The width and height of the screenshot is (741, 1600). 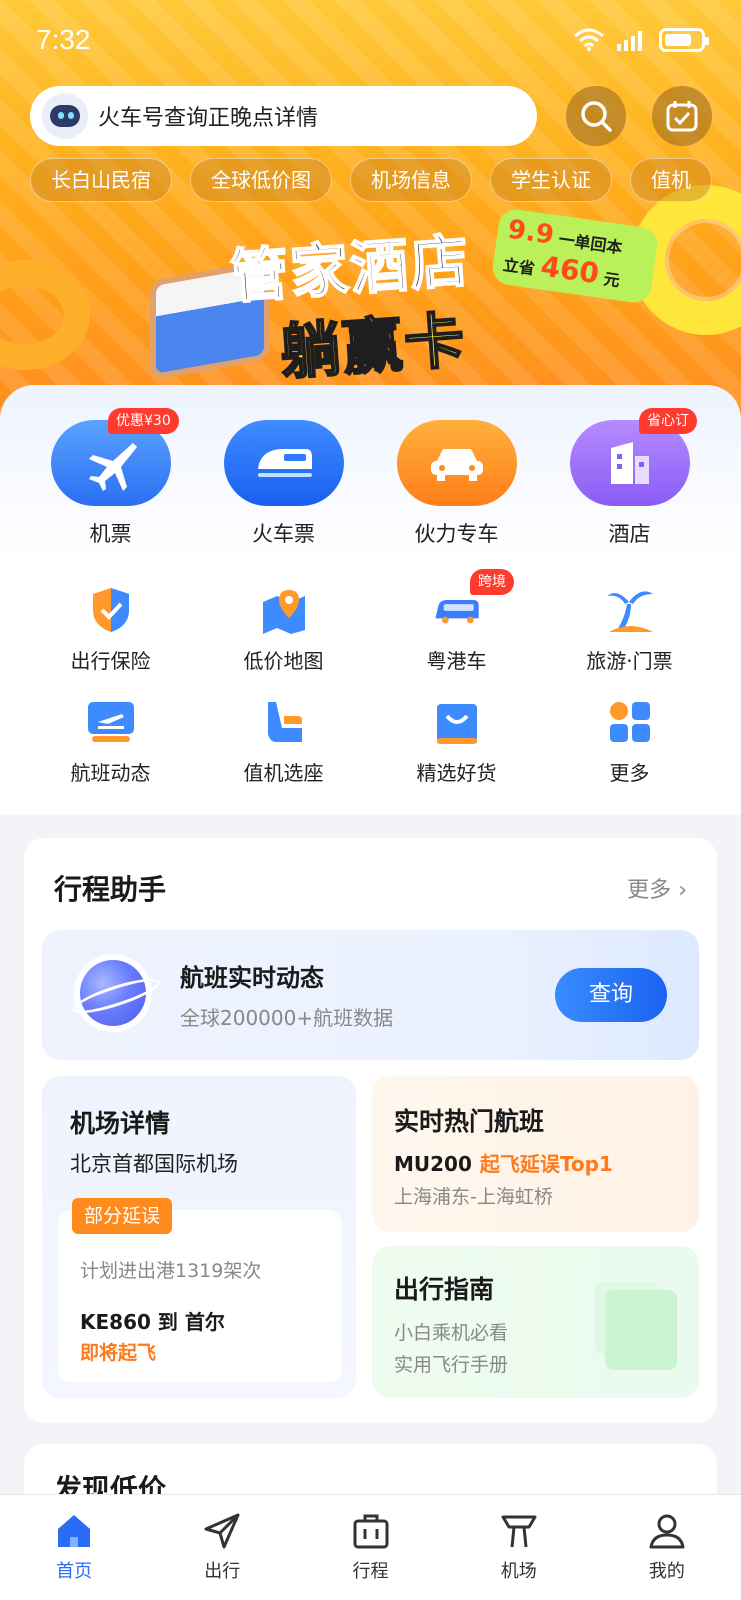 I want to click on status-icons, so click(x=641, y=40).